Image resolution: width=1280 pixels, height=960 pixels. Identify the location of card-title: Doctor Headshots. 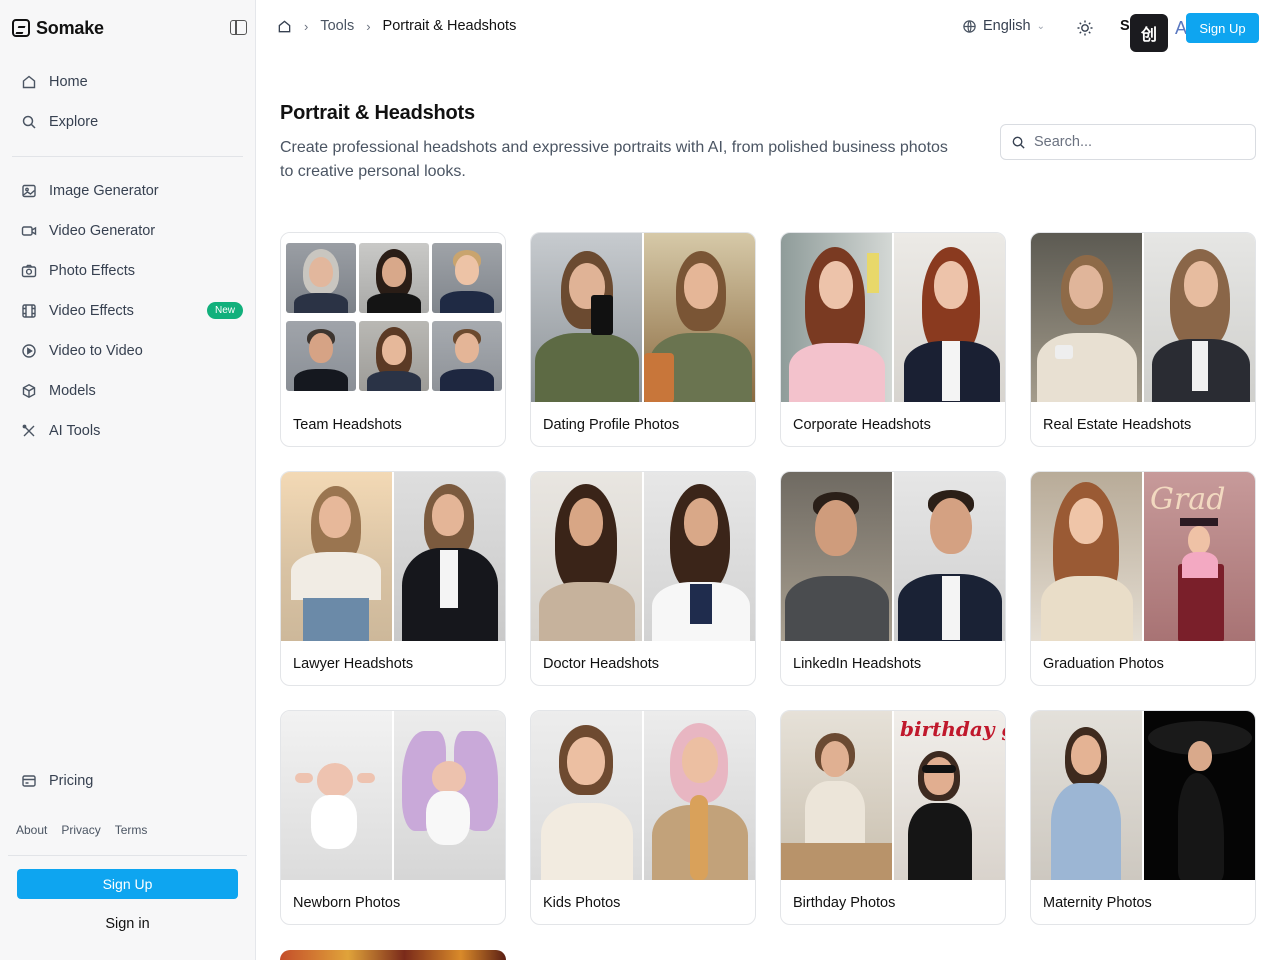
(601, 664).